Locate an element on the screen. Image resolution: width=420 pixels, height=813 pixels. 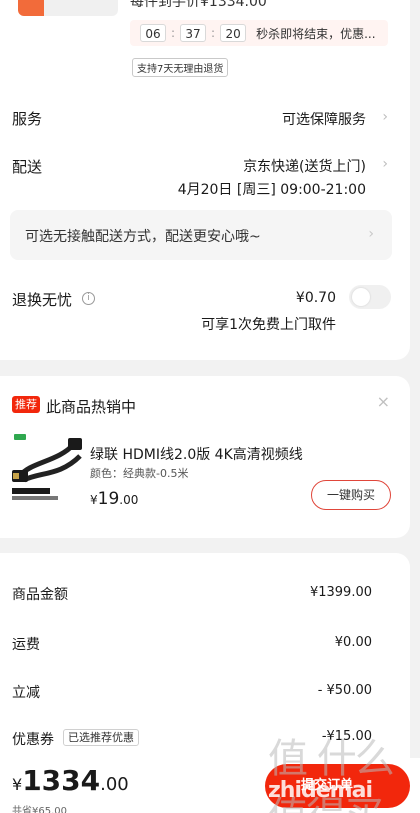
contactless-text: 可选无接触配送方式，配送更安心哦~ is located at coordinates (143, 237).